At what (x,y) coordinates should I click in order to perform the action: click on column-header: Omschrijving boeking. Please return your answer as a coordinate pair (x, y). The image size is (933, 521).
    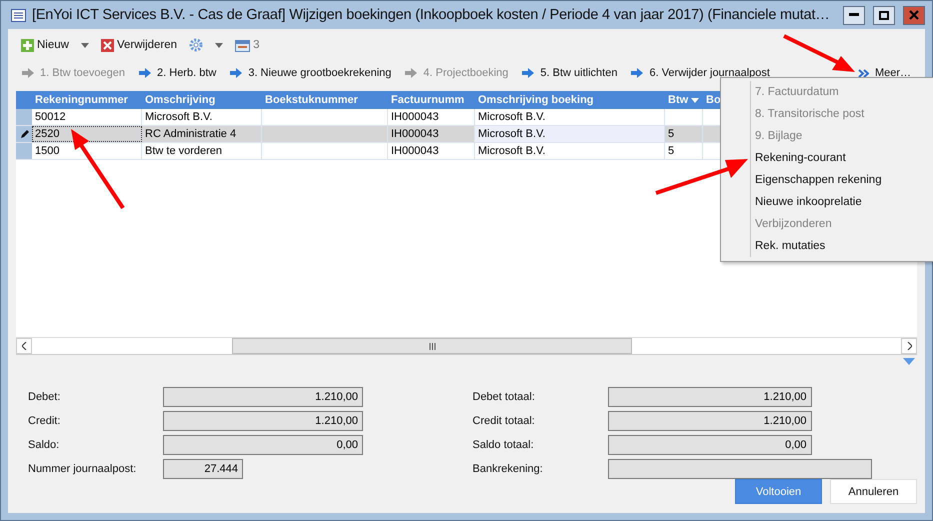
    Looking at the image, I should click on (570, 100).